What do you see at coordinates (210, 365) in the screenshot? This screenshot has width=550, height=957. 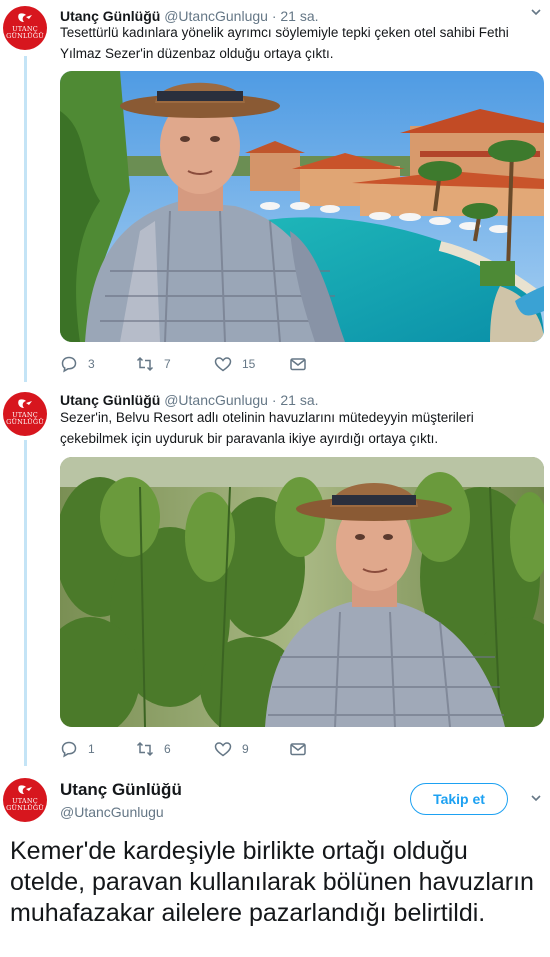 I see `tweet-actions: 3 7 15` at bounding box center [210, 365].